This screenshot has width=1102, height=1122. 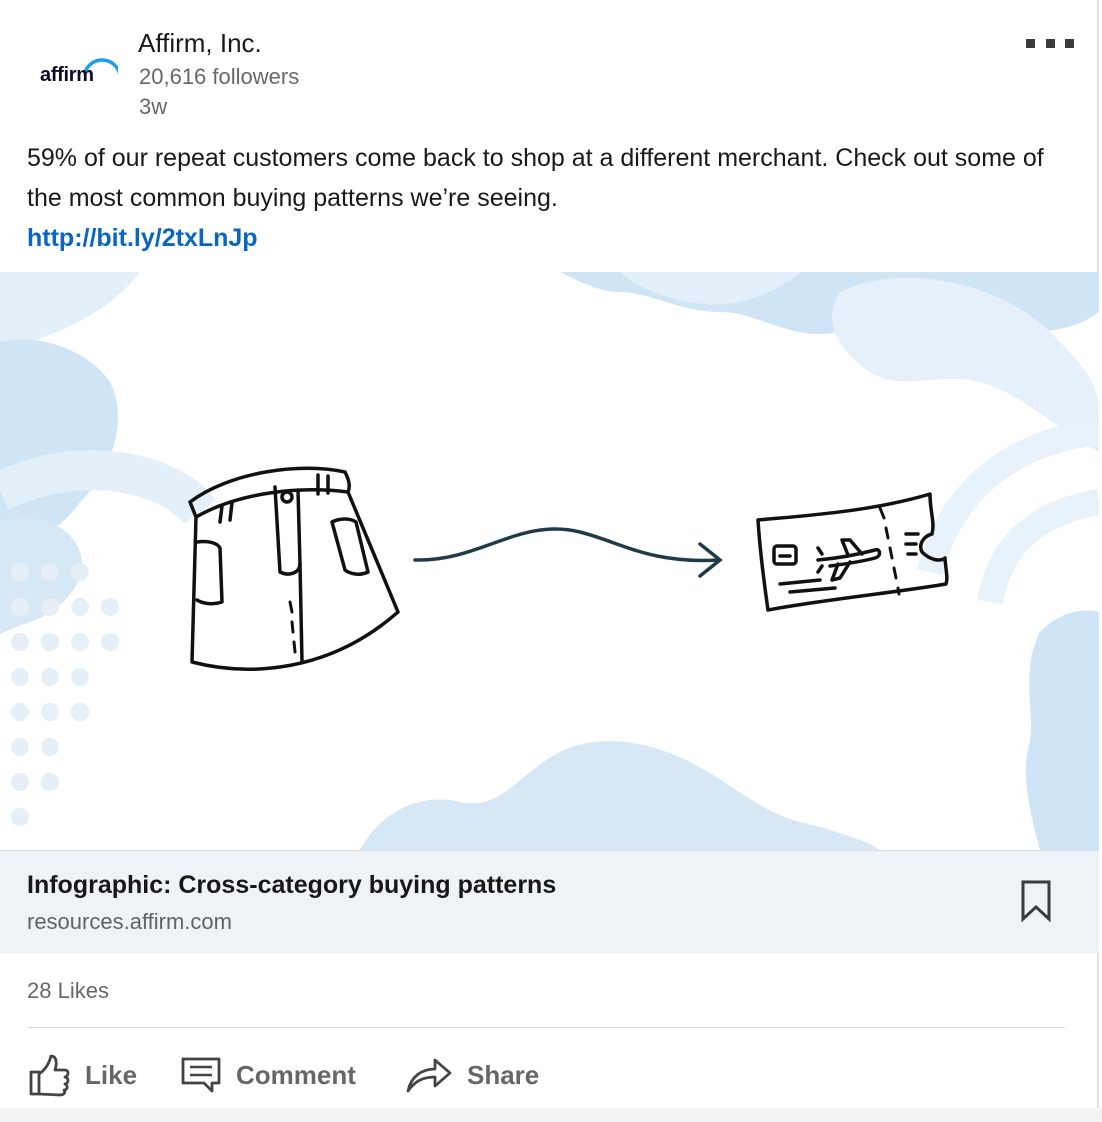 I want to click on company-logo: affirm, so click(x=73, y=71).